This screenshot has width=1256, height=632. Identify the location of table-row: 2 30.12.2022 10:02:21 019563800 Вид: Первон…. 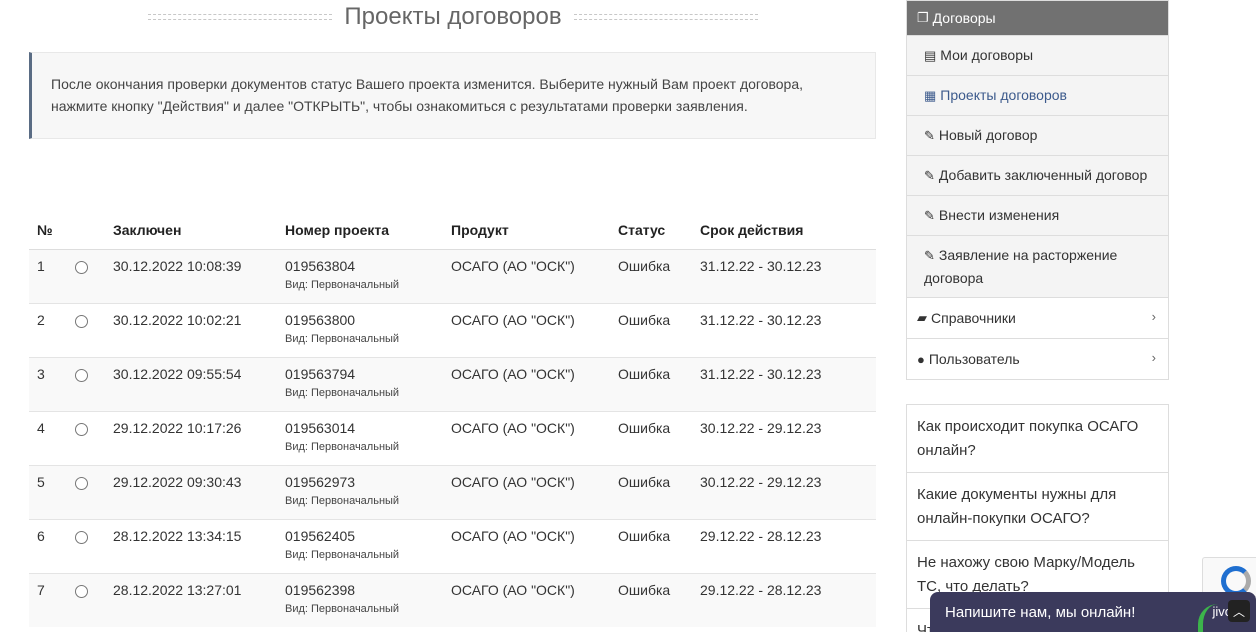
(452, 329).